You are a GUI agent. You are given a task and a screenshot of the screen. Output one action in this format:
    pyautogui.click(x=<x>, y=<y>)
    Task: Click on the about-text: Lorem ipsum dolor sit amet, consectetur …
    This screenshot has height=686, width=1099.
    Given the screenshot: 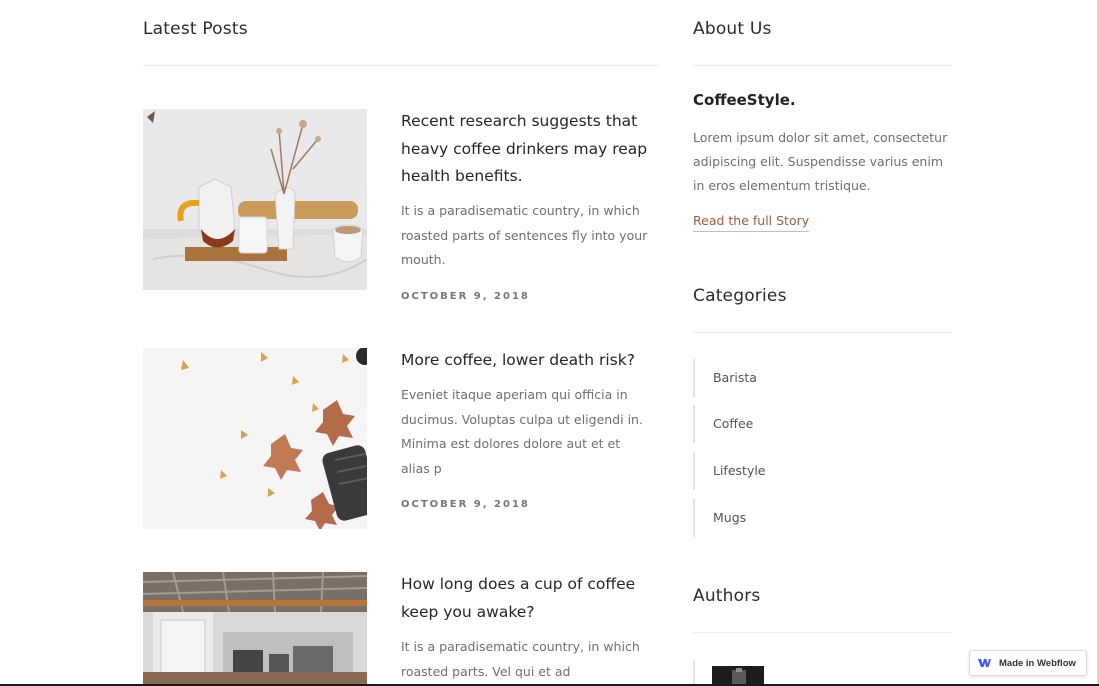 What is the action you would take?
    pyautogui.click(x=820, y=161)
    